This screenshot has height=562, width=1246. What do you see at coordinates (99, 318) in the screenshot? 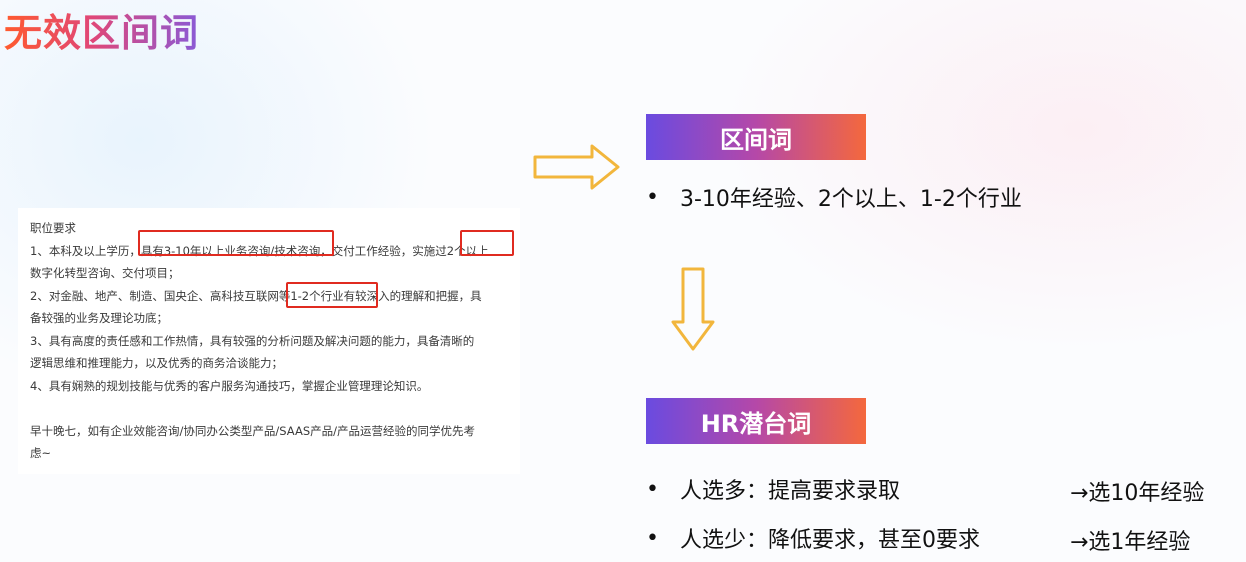
I see `jd-line: 备较强的业务及理论功底；` at bounding box center [99, 318].